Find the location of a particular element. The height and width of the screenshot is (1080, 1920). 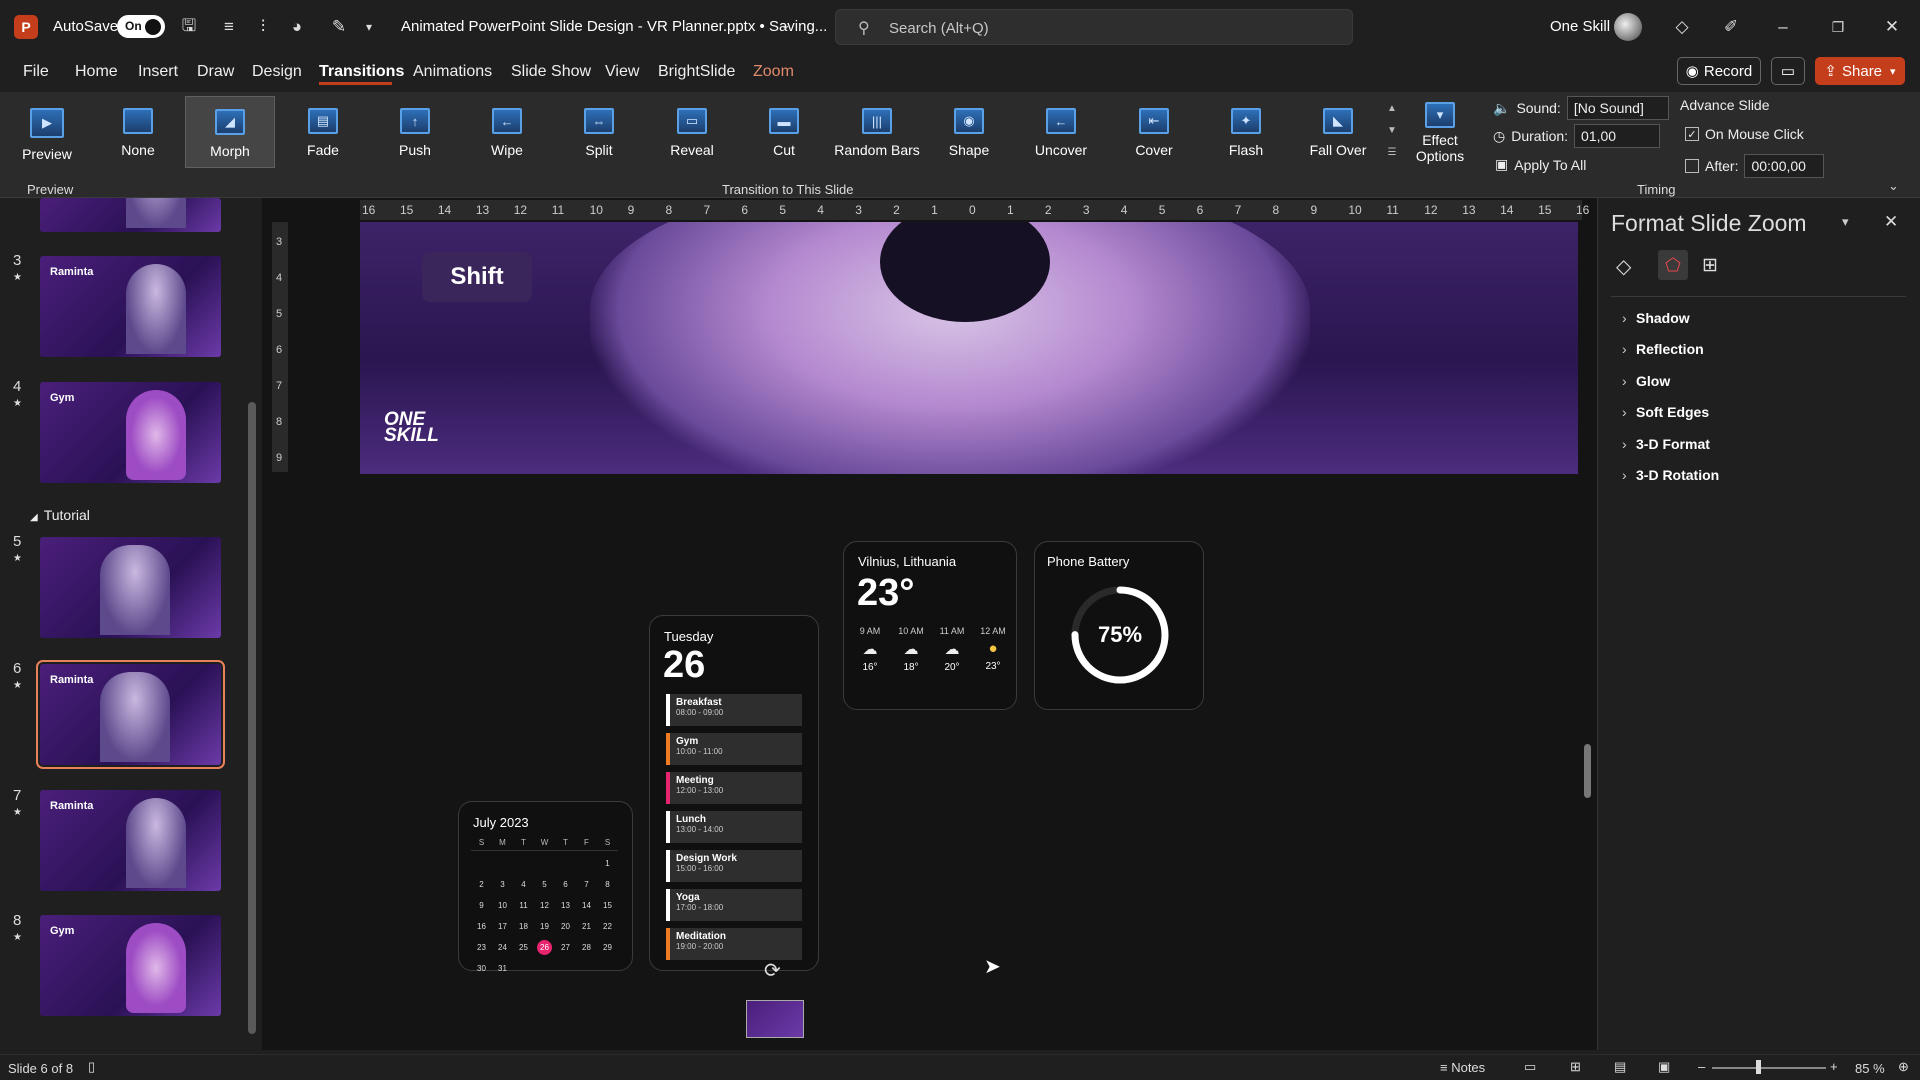

3d-rotation-section: › 3-D Rotation is located at coordinates (1670, 475).